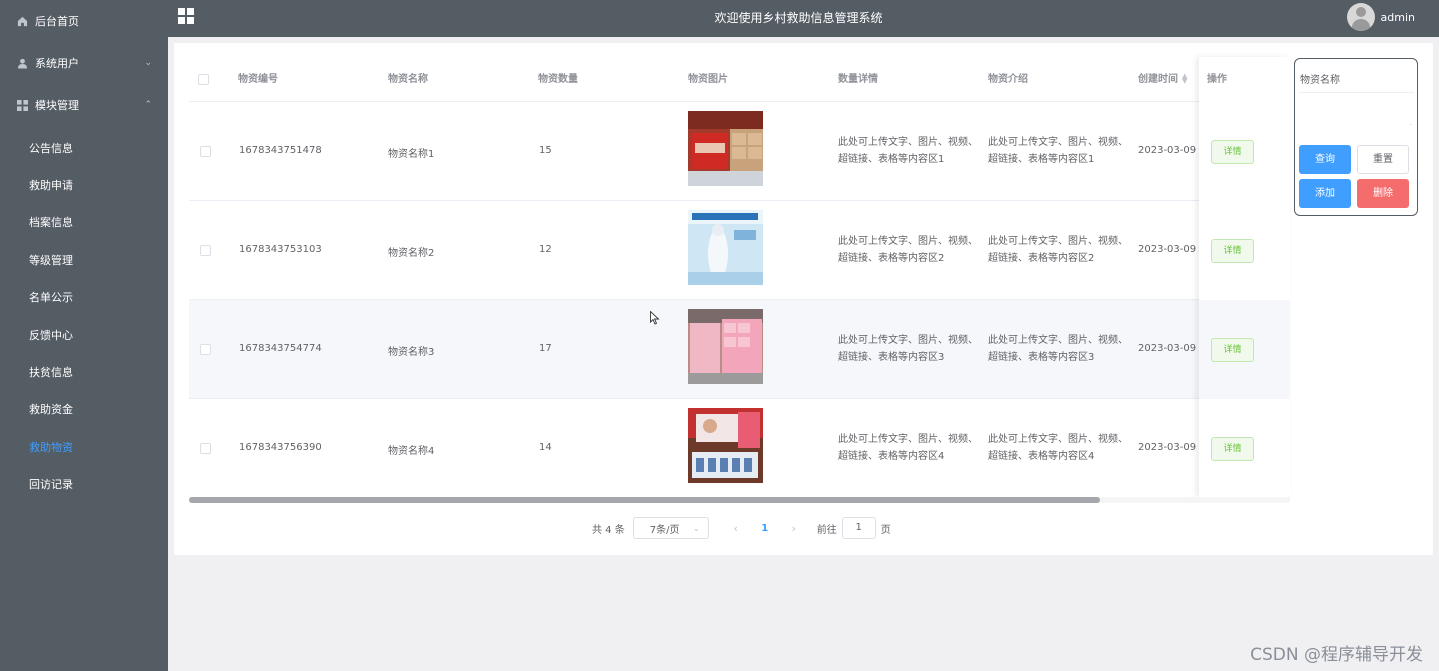  I want to click on cell-intro: 此处可上传文字、图片、视频、超链接、表格等内容区3, so click(1058, 349).